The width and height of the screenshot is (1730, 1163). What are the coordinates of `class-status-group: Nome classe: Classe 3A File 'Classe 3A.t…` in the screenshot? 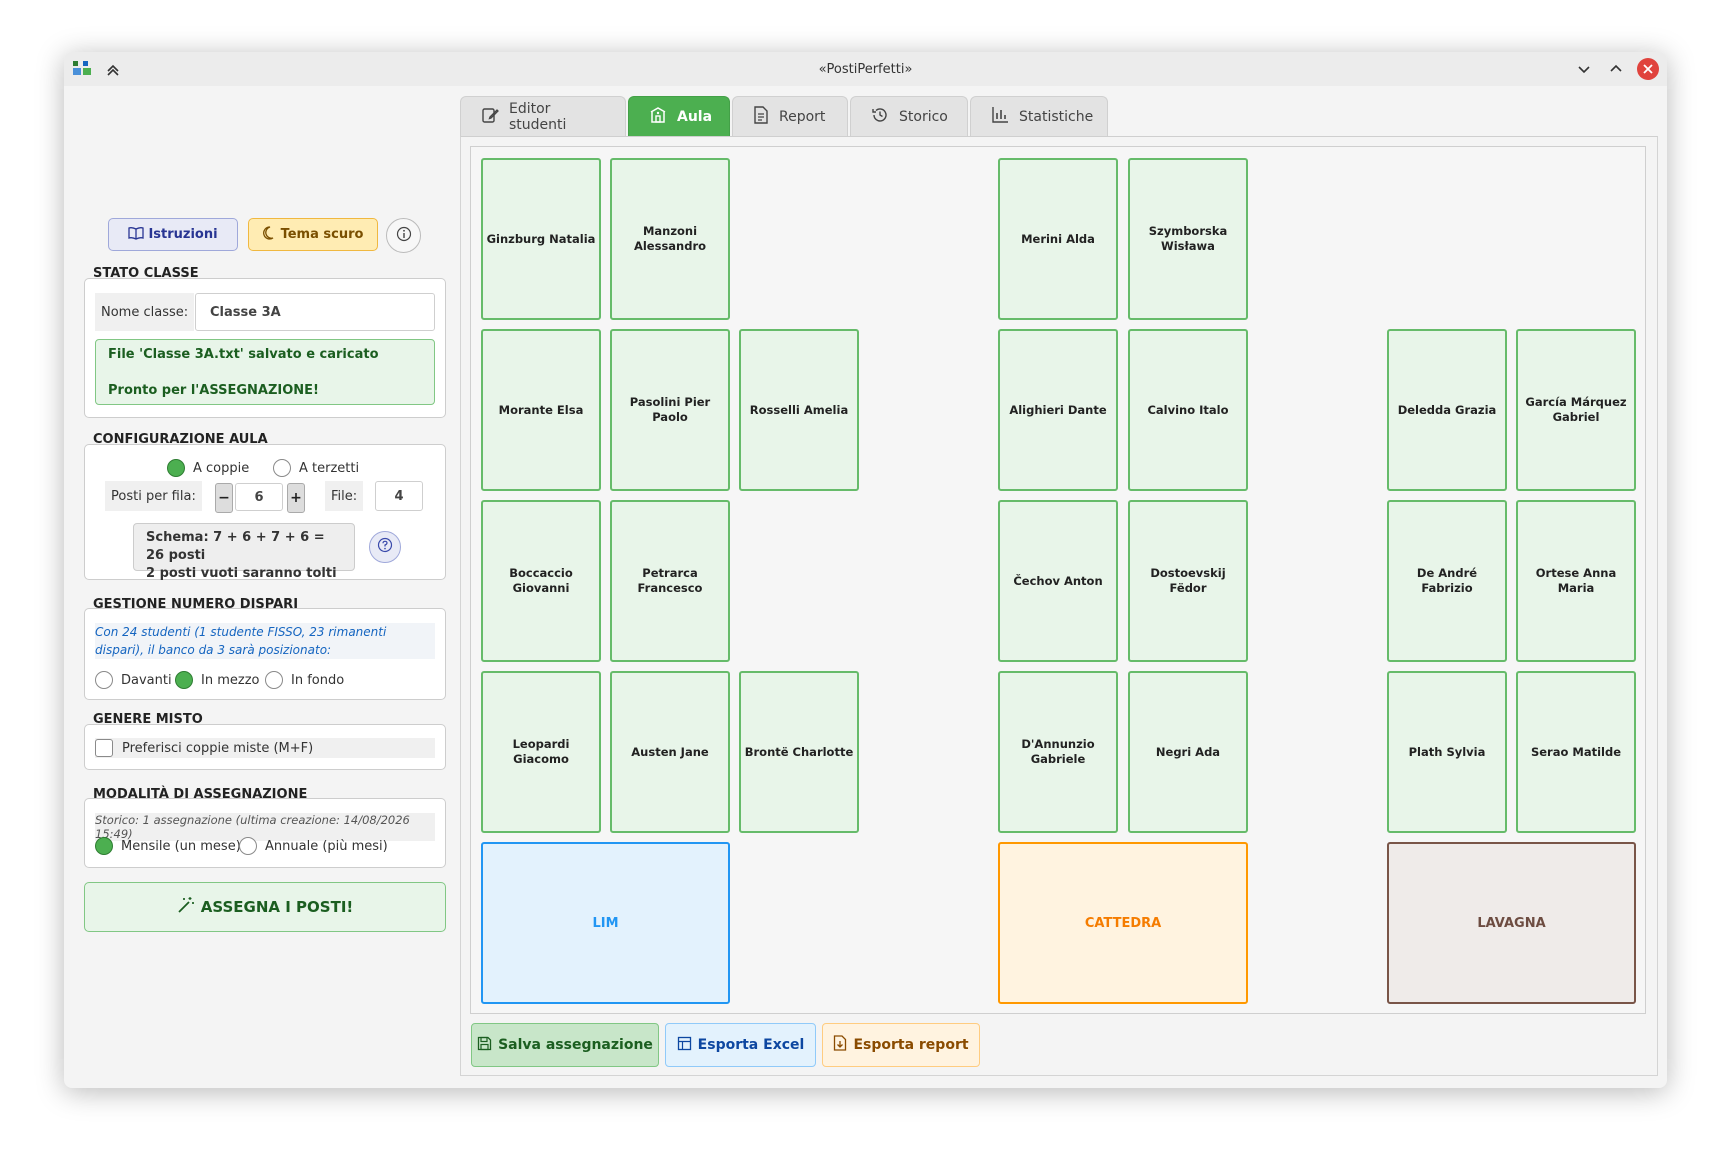 It's located at (265, 348).